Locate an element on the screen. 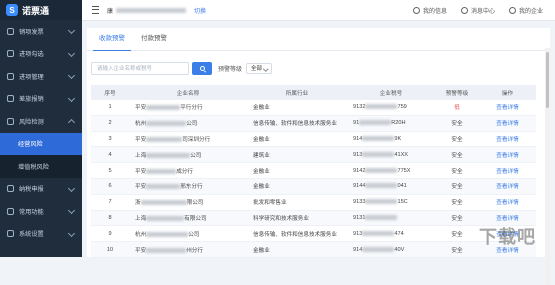  cell-no: 7 is located at coordinates (110, 202).